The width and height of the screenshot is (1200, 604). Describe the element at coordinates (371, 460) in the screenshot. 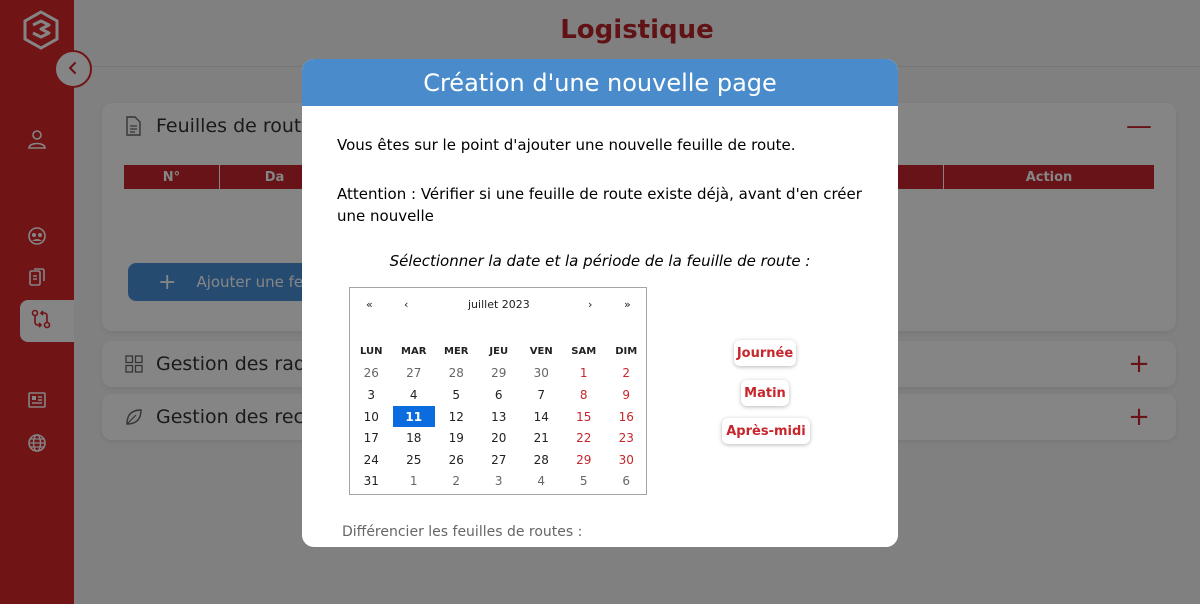

I see `calendar-day: 24` at that location.